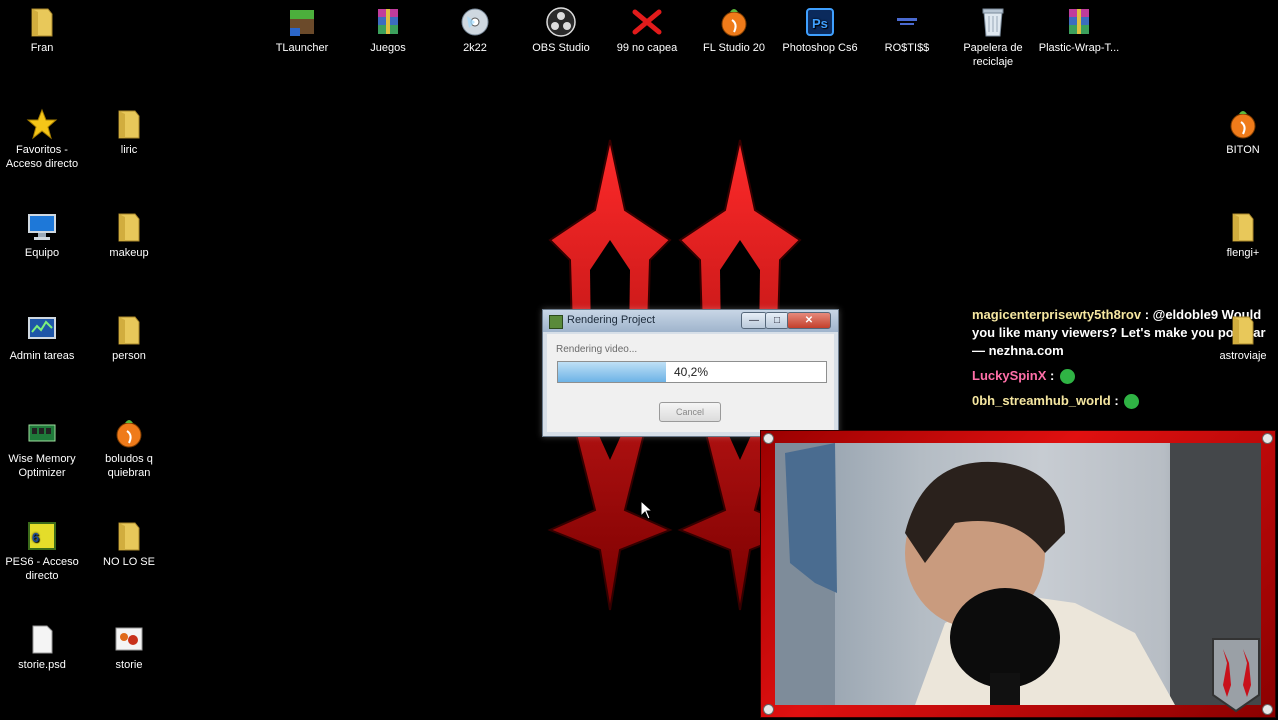 The image size is (1278, 720). I want to click on desktop-icon-label: makeup, so click(129, 253).